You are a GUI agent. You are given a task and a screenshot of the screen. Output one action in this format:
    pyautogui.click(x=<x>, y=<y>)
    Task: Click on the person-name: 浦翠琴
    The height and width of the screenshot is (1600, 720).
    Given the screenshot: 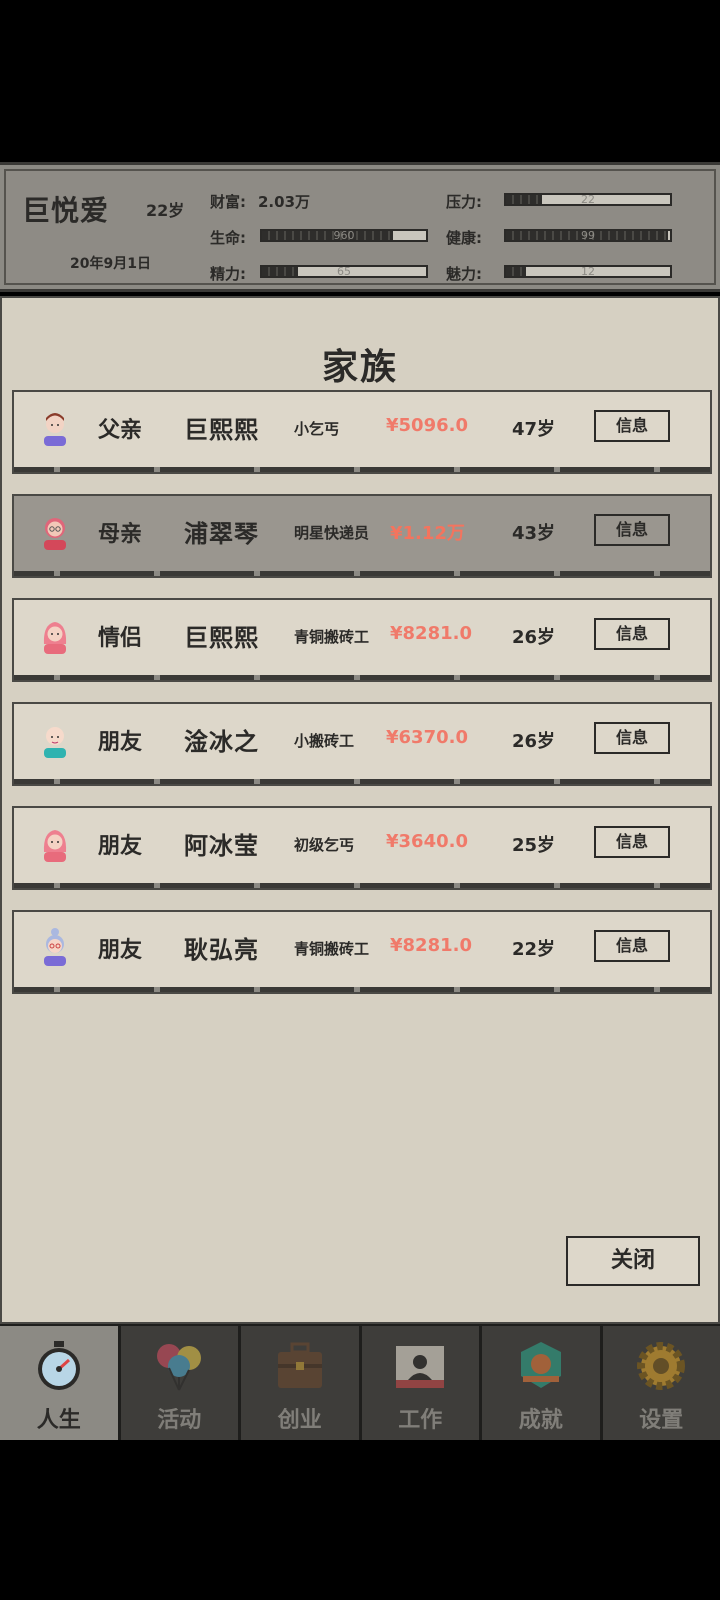 What is the action you would take?
    pyautogui.click(x=221, y=534)
    